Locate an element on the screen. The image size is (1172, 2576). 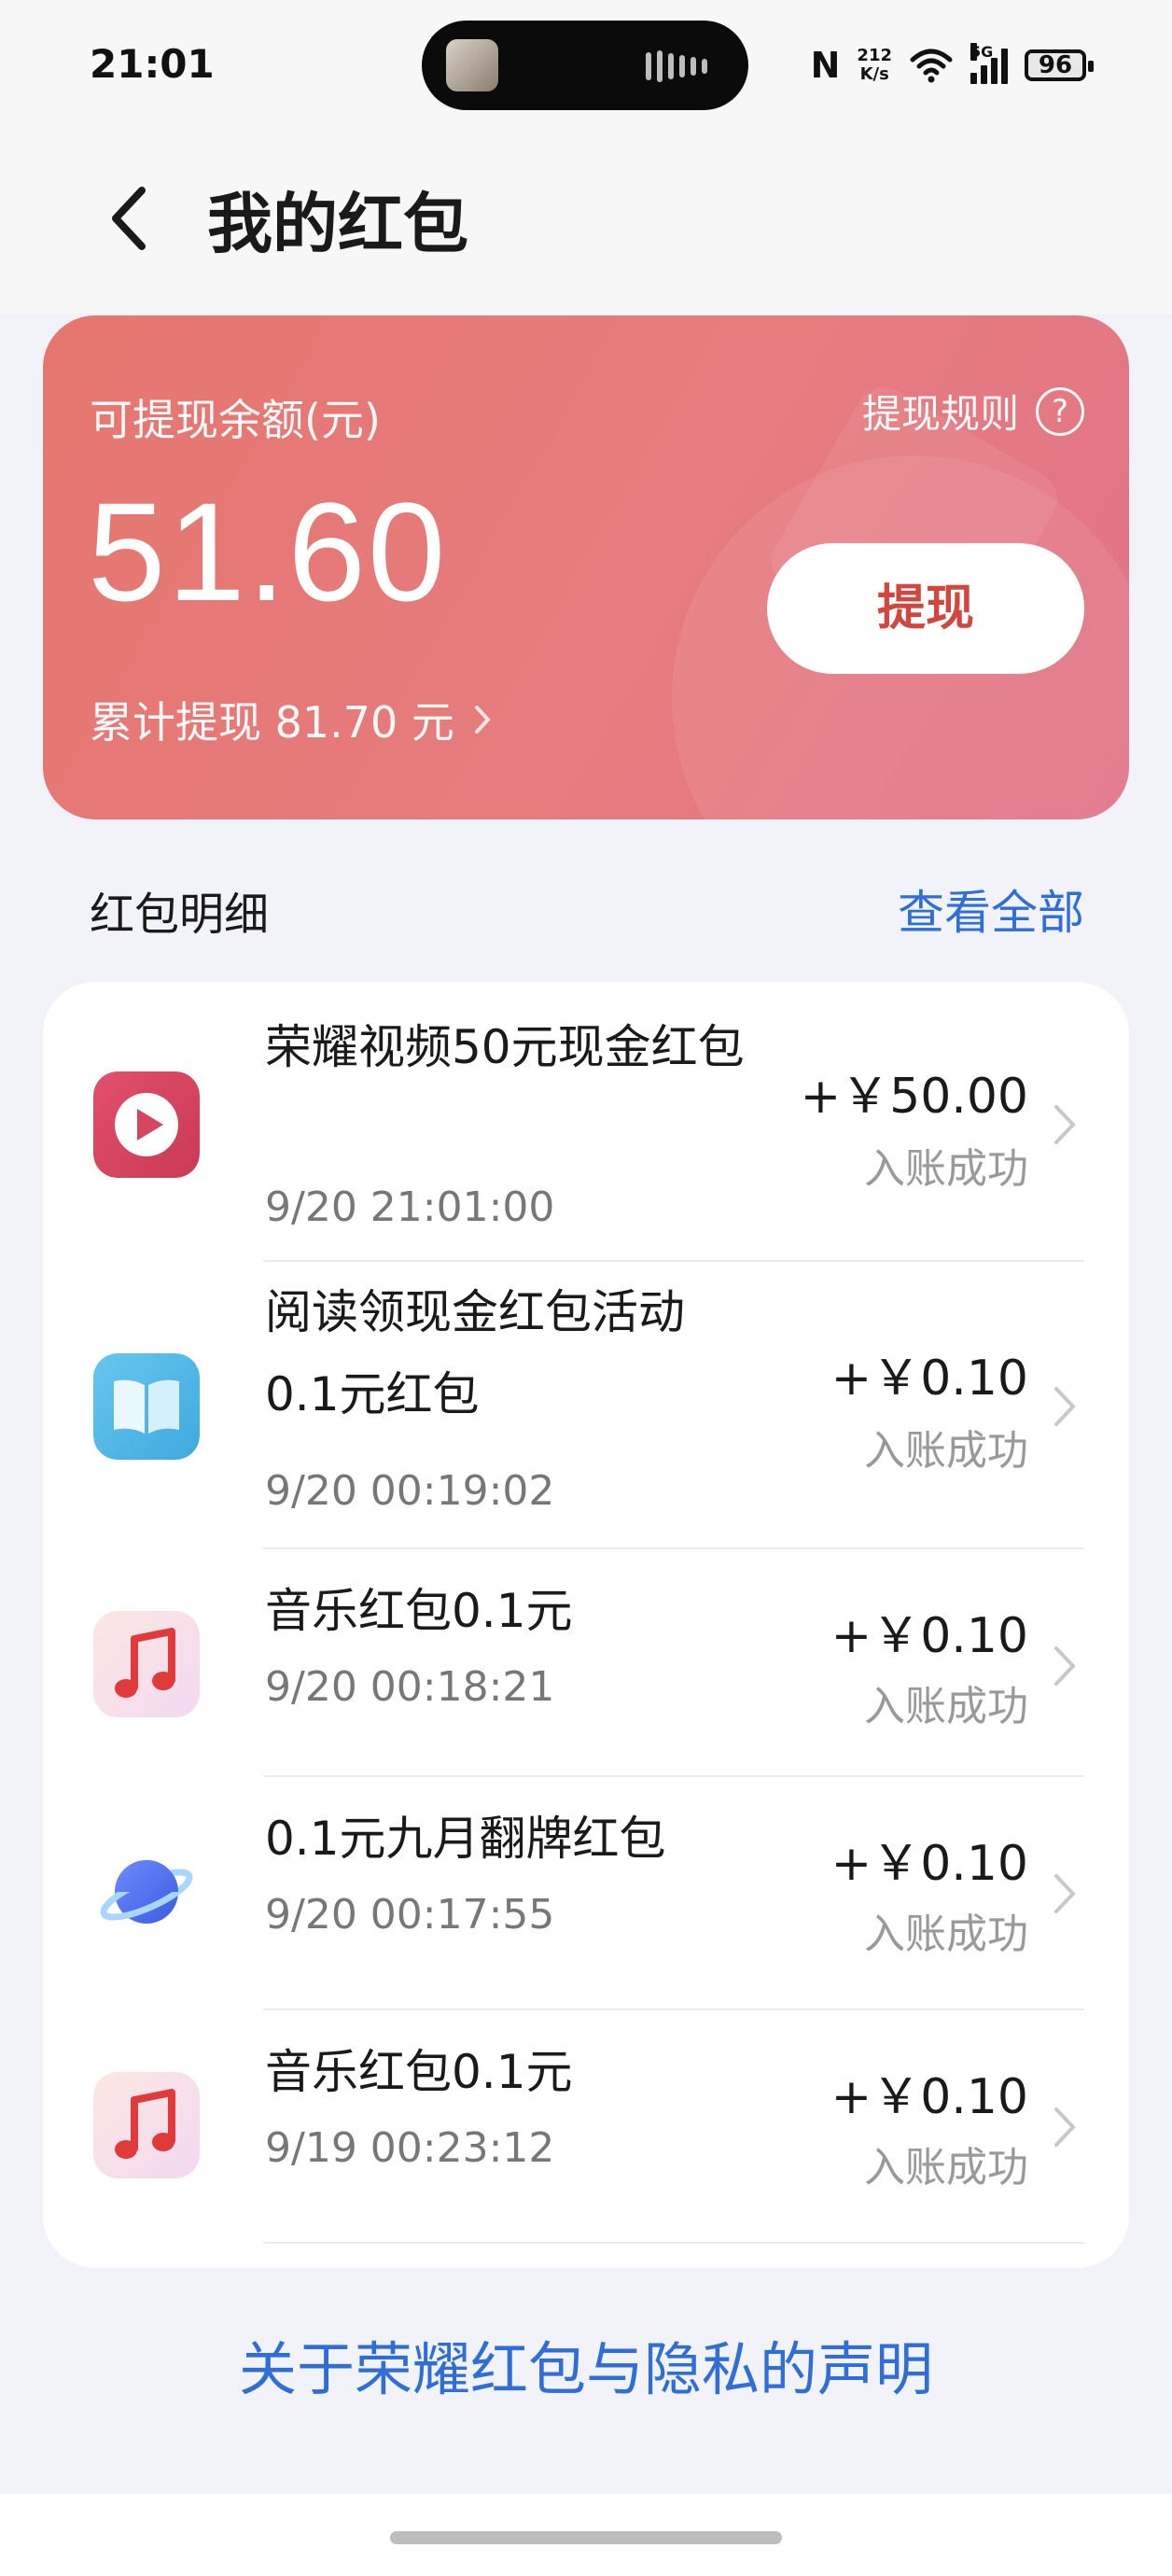
signal-label: 5G is located at coordinates (982, 52).